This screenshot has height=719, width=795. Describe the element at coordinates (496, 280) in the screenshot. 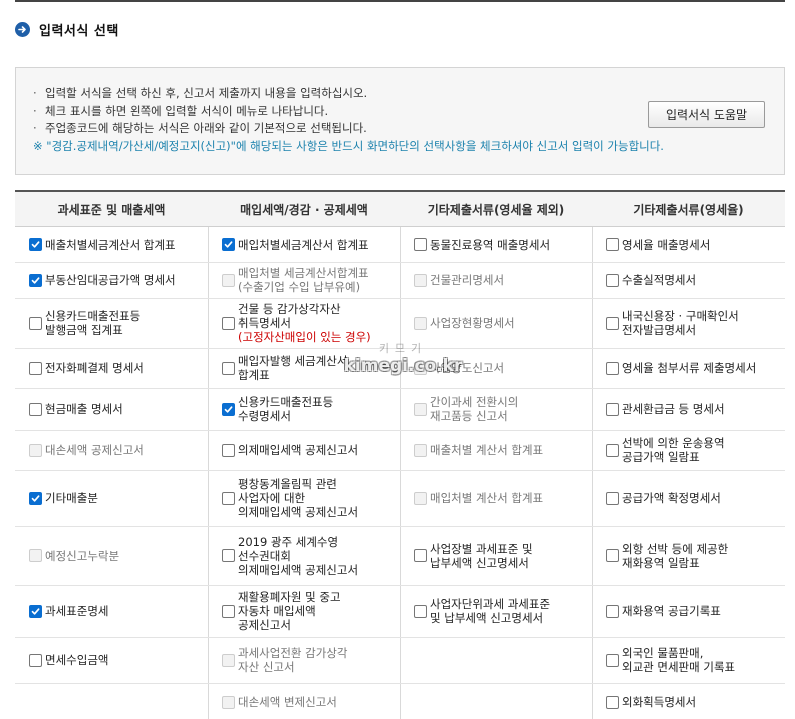

I see `form-option: 건물관리명세서` at that location.